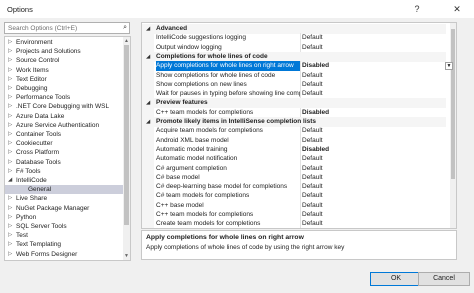 The width and height of the screenshot is (474, 293). Describe the element at coordinates (396, 279) in the screenshot. I see `ok-button: OK` at that location.